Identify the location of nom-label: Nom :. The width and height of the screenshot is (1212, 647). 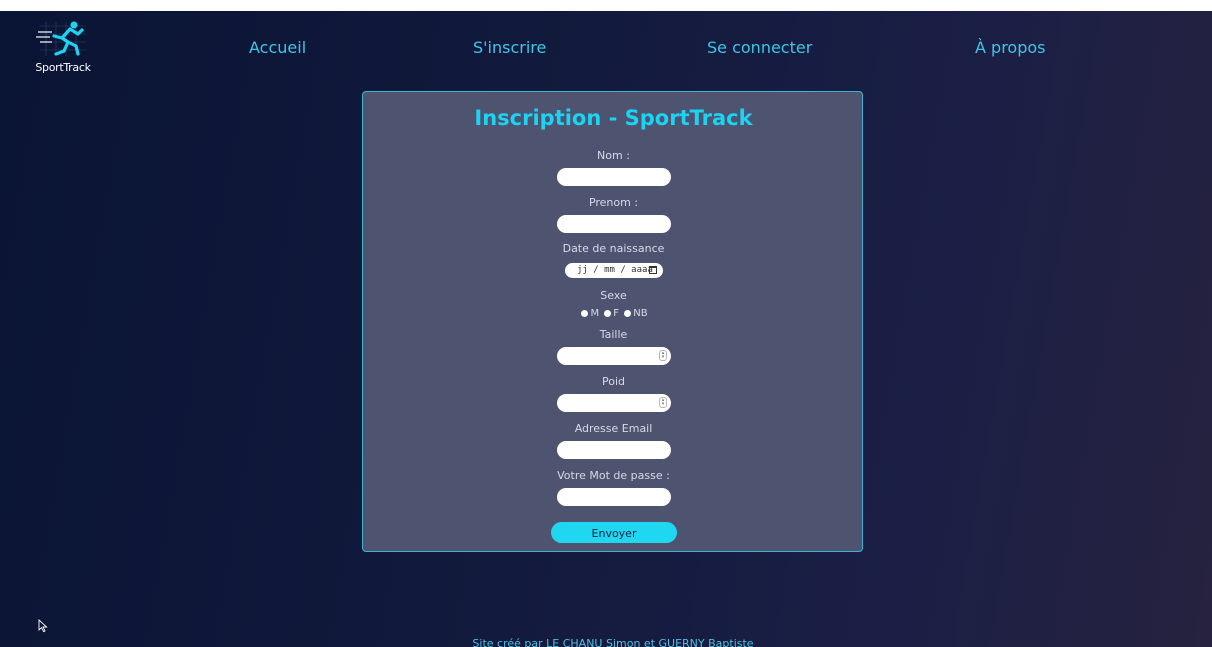
(613, 155).